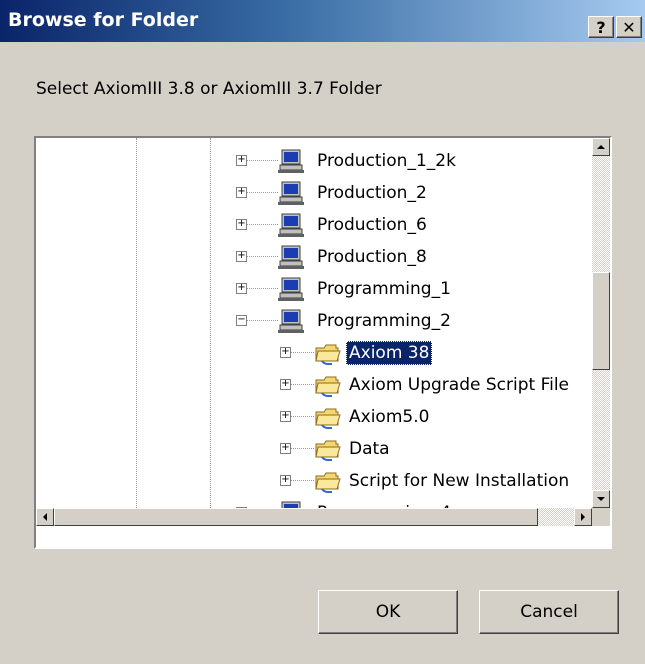 This screenshot has height=664, width=645. I want to click on ok-button: OK, so click(388, 612).